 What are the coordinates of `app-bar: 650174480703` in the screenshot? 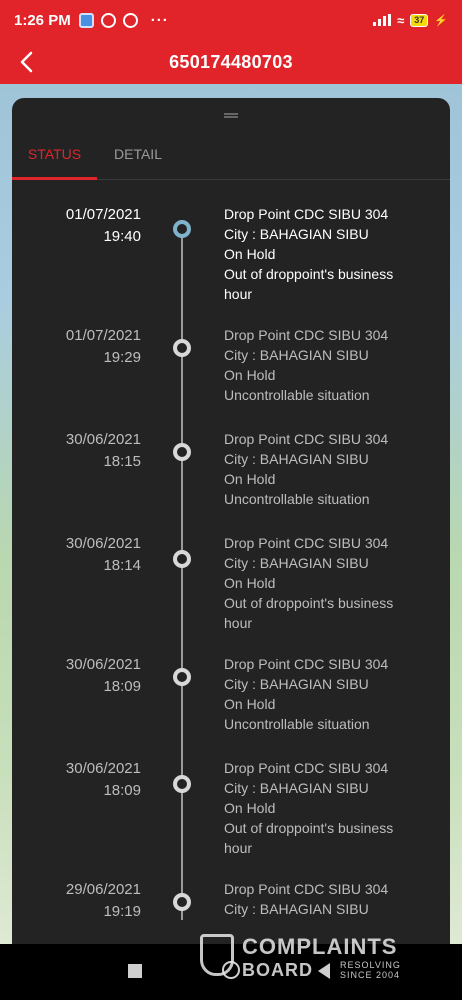 It's located at (231, 62).